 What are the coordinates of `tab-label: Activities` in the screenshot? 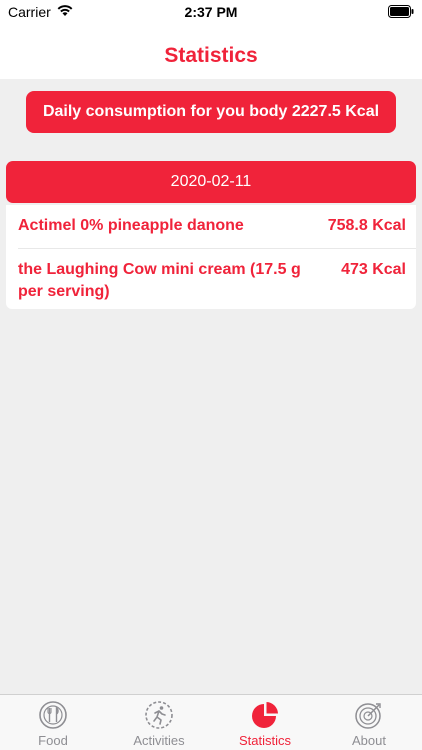 It's located at (159, 740).